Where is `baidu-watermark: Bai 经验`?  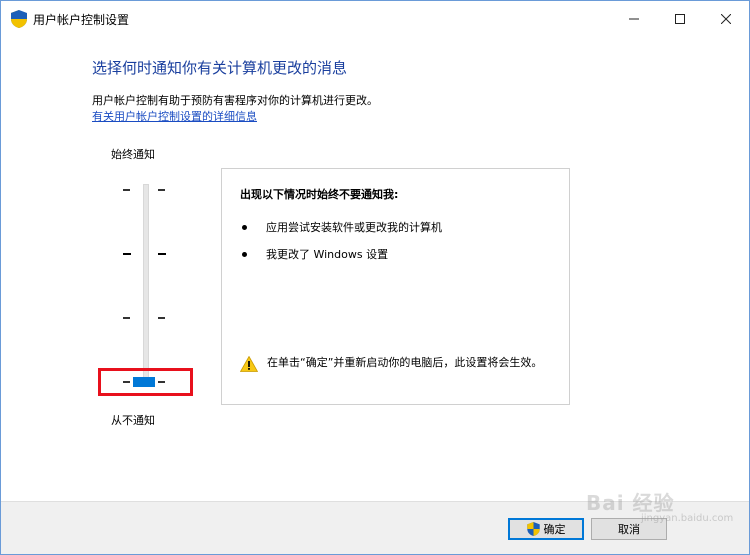
baidu-watermark: Bai 经验 is located at coordinates (630, 503).